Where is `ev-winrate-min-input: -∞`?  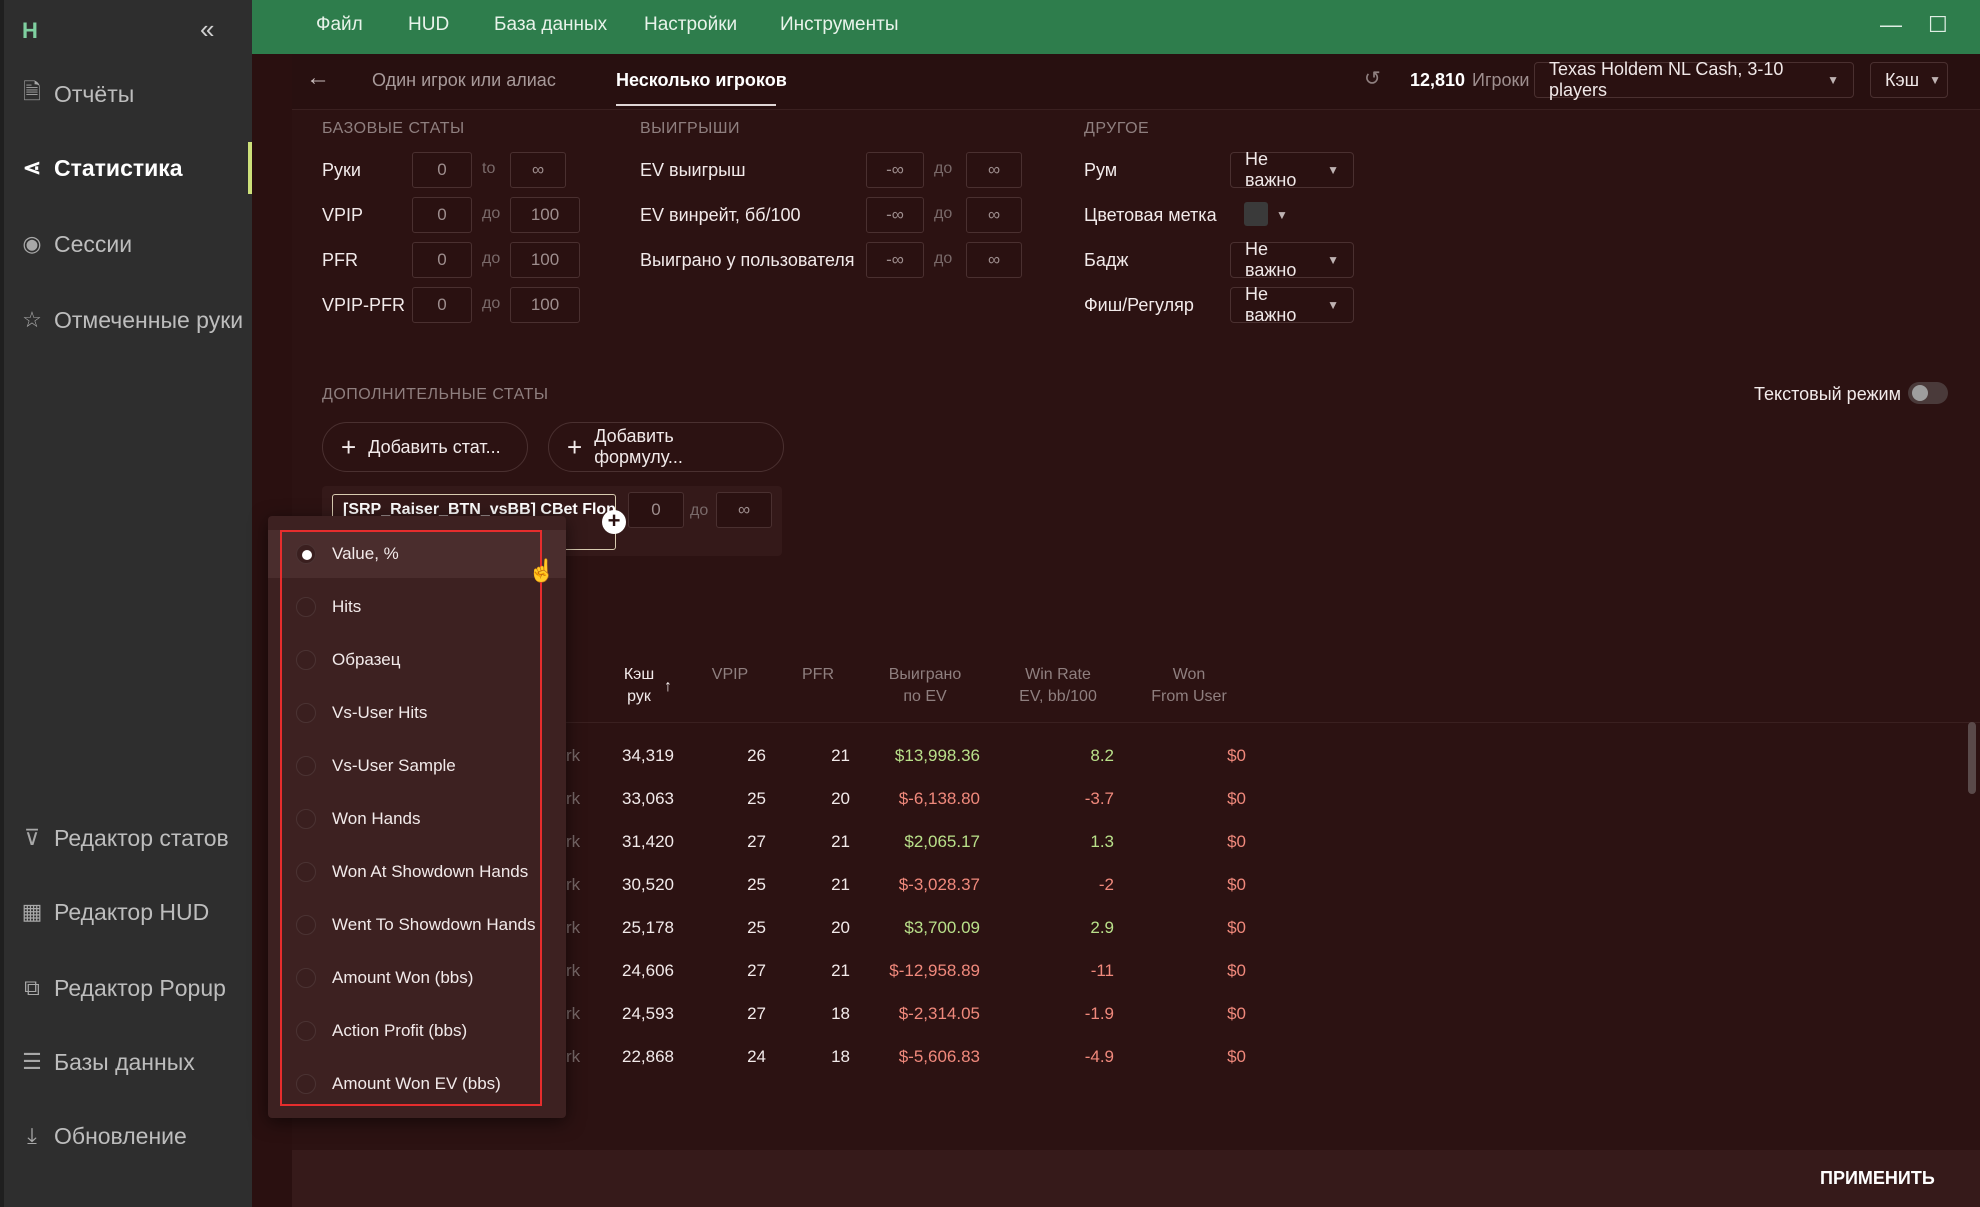 ev-winrate-min-input: -∞ is located at coordinates (895, 215).